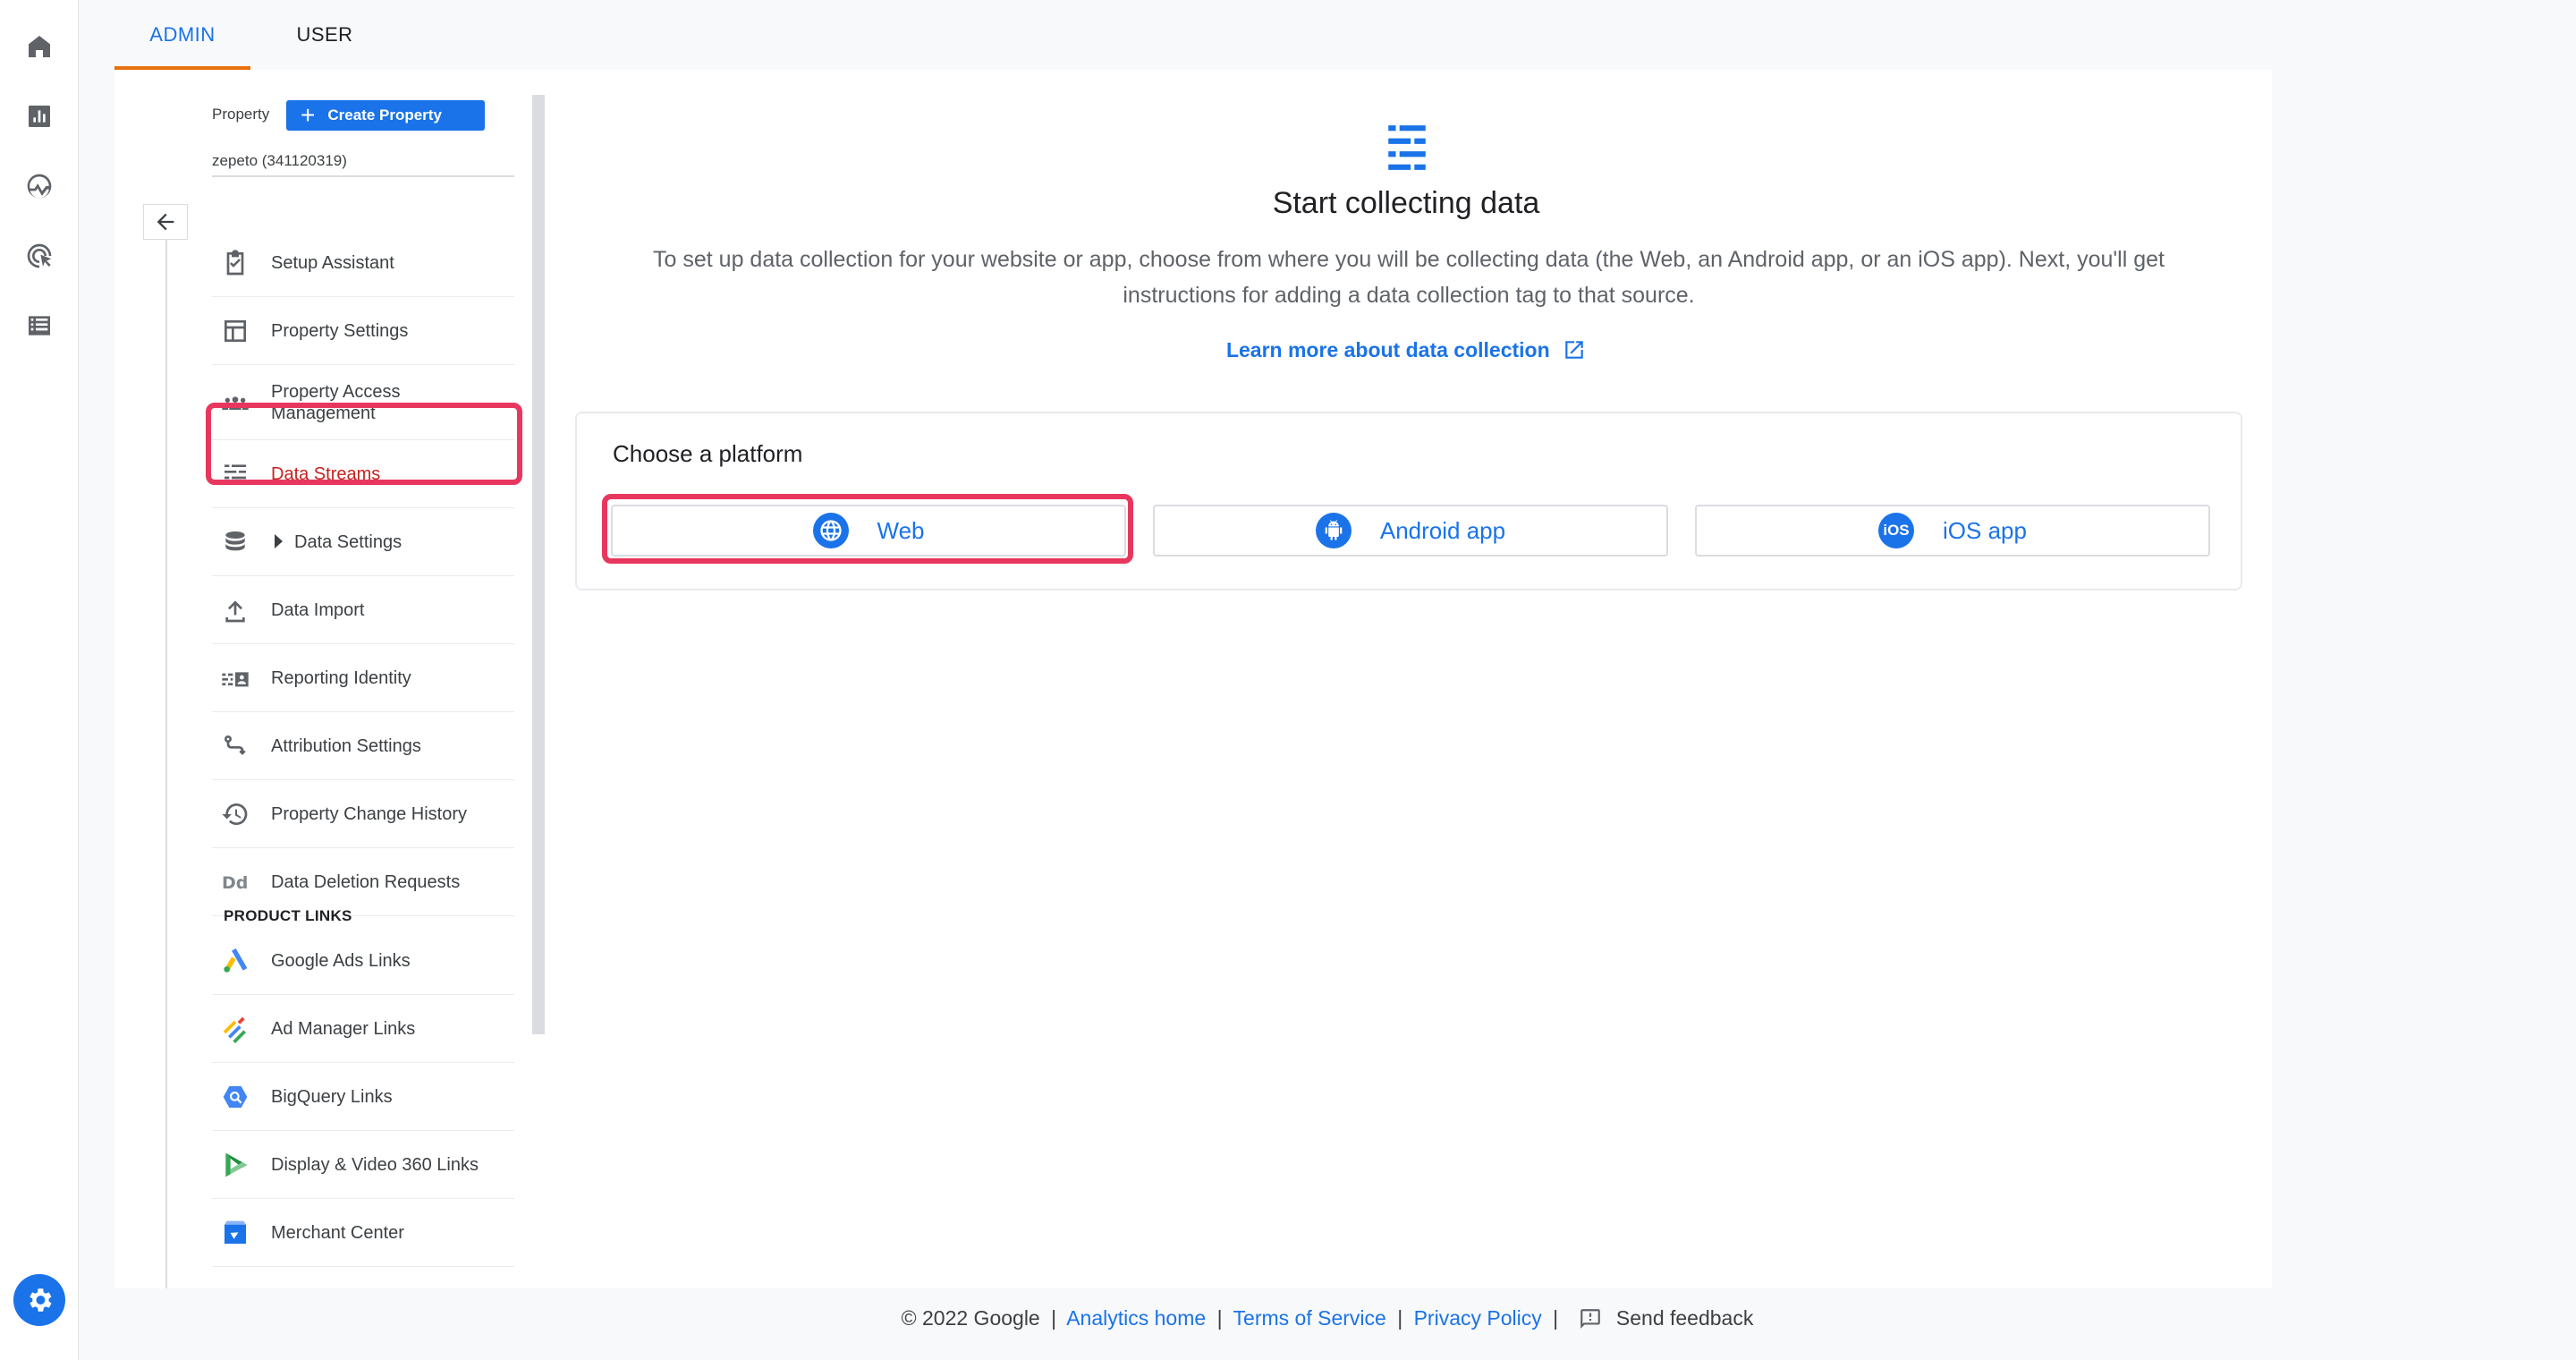  I want to click on tab-user: USER, so click(325, 35).